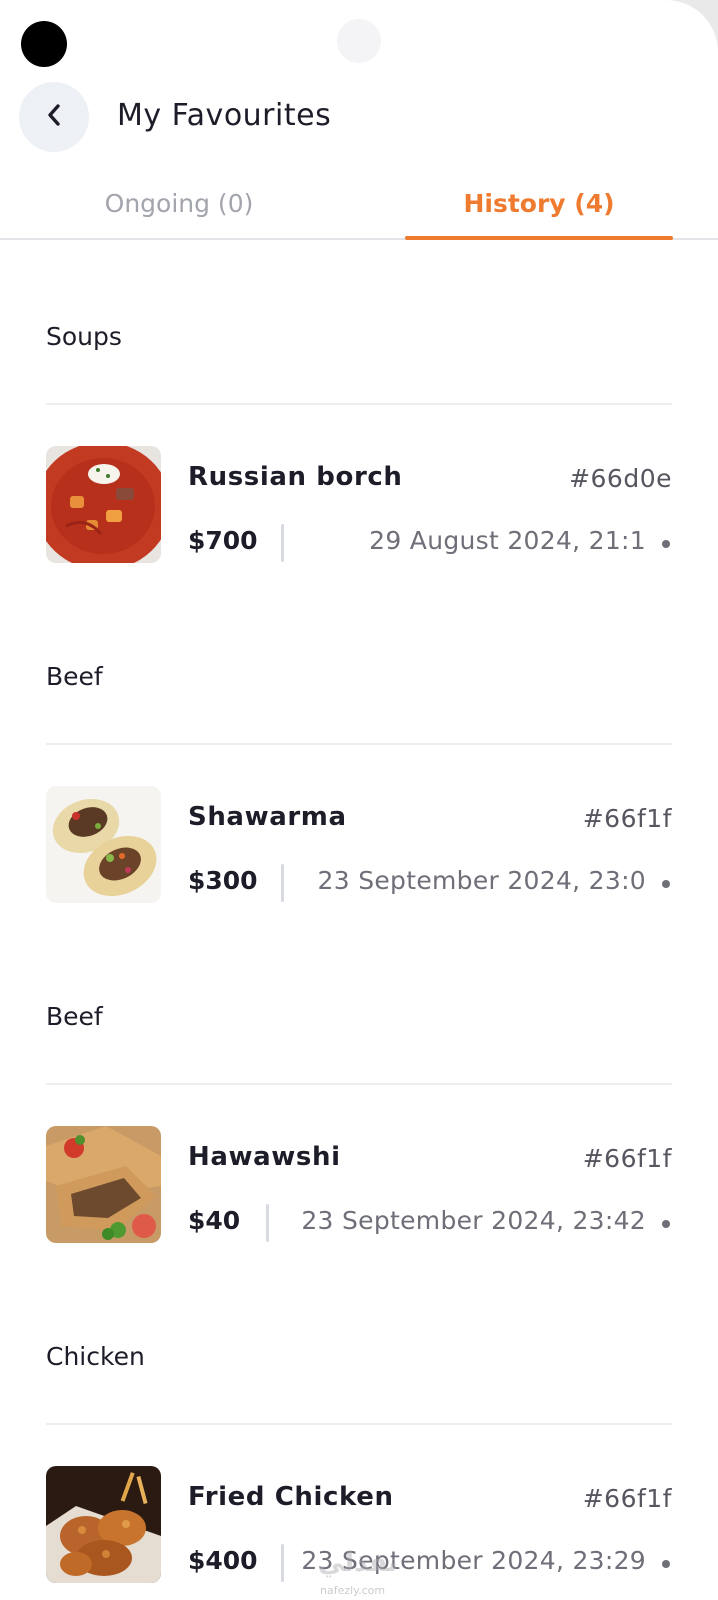  What do you see at coordinates (103, 1524) in the screenshot?
I see `food-image-fried-chicken` at bounding box center [103, 1524].